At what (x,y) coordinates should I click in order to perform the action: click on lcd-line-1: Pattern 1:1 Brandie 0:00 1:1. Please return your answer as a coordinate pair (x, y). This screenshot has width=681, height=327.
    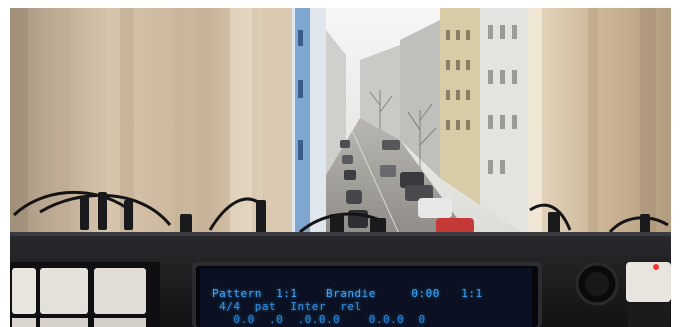
    Looking at the image, I should click on (347, 293).